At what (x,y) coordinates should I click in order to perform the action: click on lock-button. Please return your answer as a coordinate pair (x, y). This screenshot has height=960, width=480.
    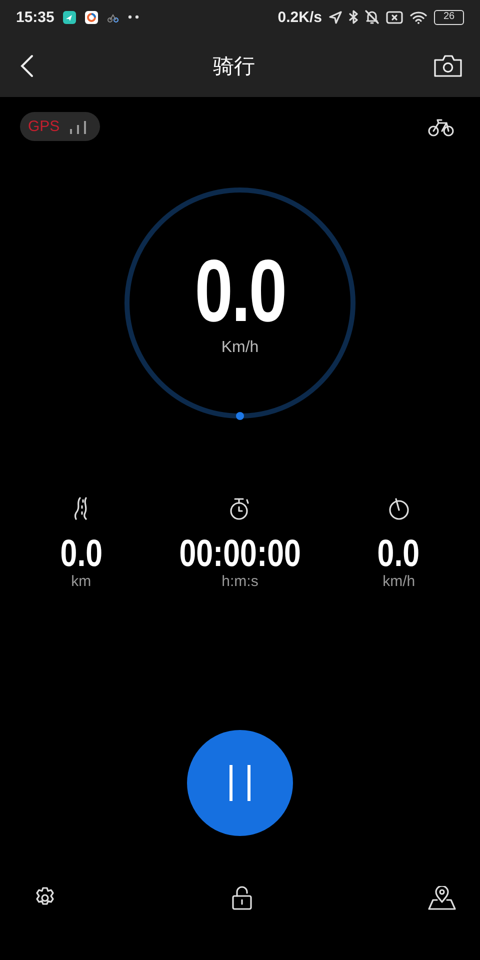
    Looking at the image, I should click on (242, 898).